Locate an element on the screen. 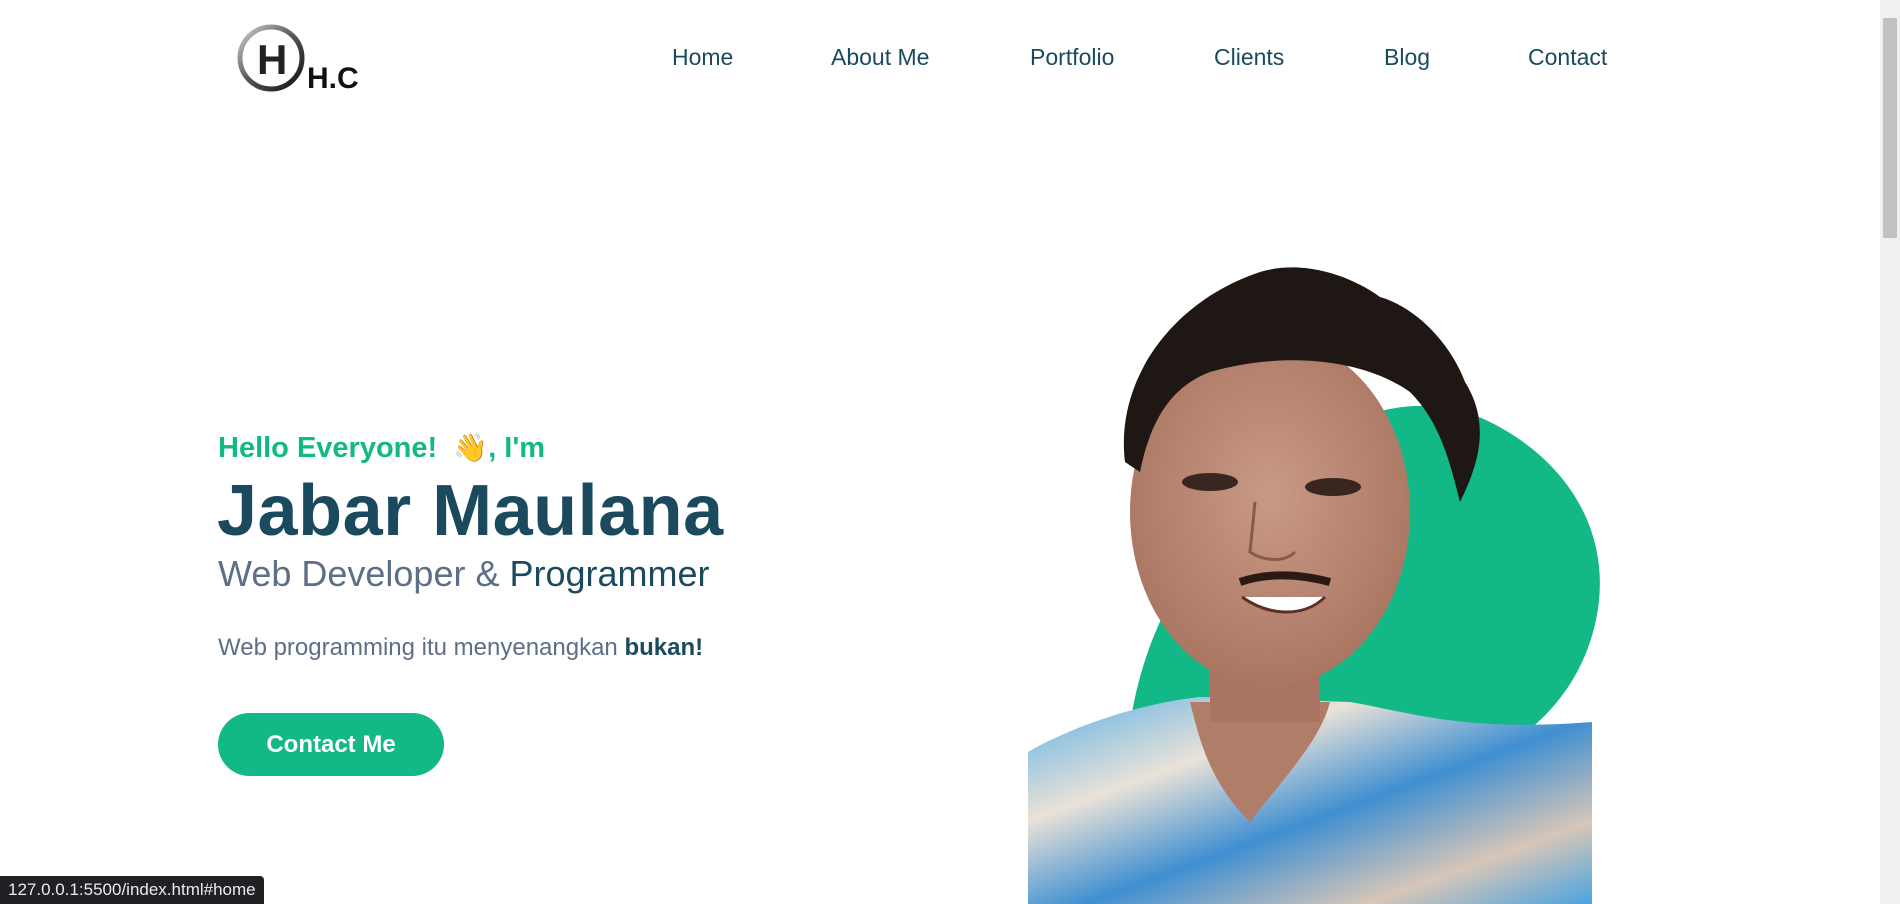  tagline-emphasis: bukan! is located at coordinates (664, 647).